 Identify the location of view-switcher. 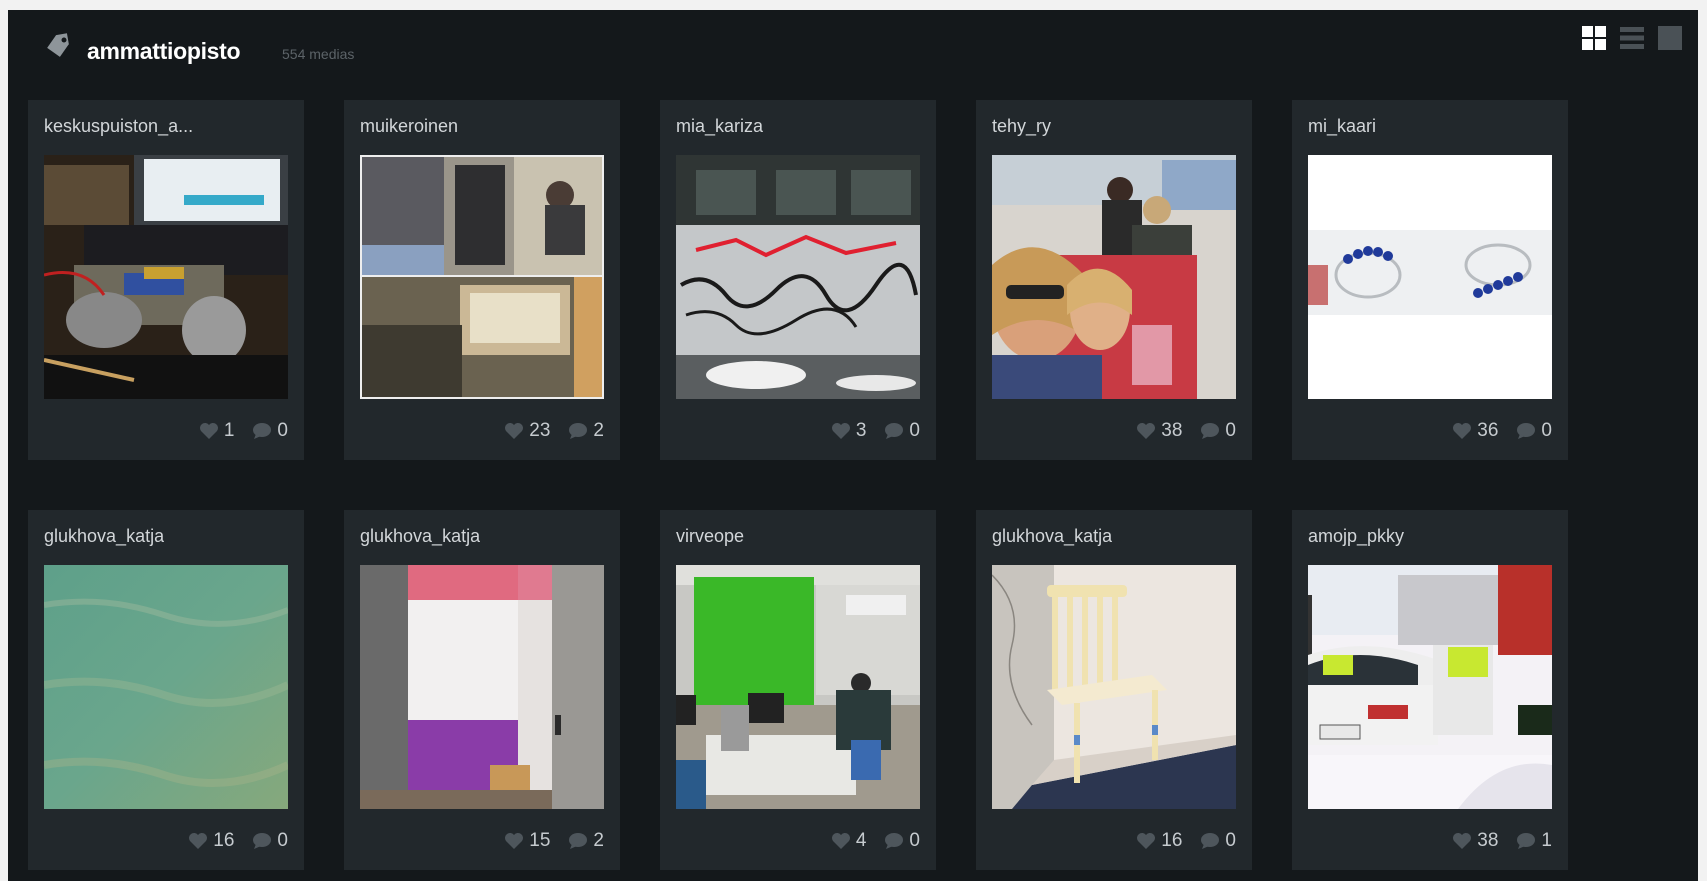
(1632, 38).